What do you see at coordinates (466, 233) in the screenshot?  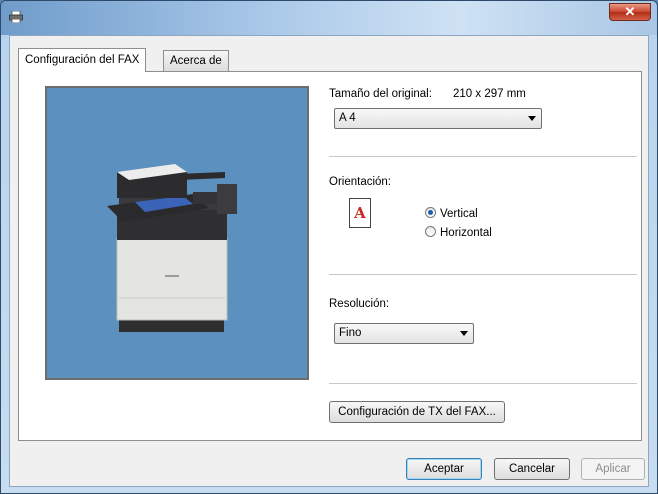 I see `orientation-horizontal-label: Horizontal` at bounding box center [466, 233].